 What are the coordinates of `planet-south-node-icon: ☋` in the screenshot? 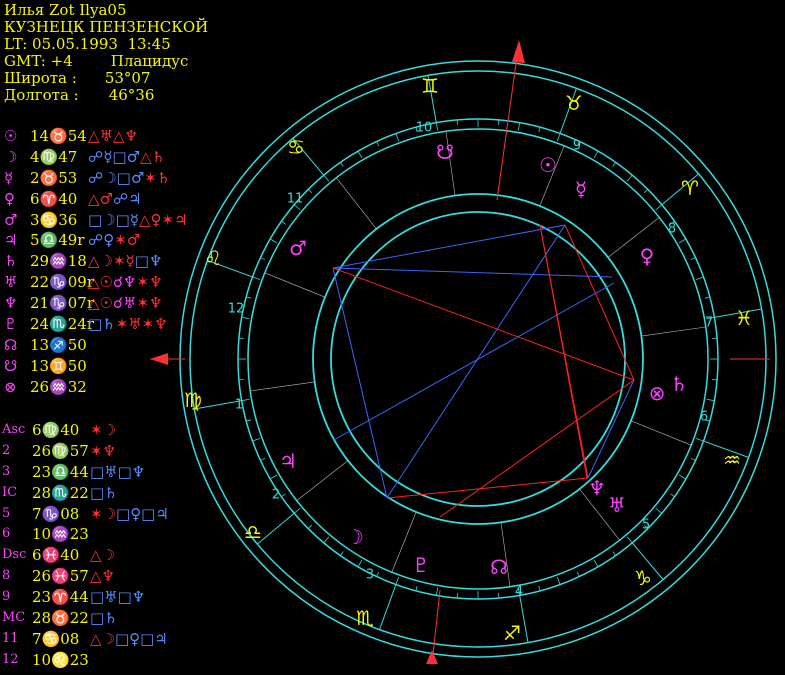 It's located at (445, 152).